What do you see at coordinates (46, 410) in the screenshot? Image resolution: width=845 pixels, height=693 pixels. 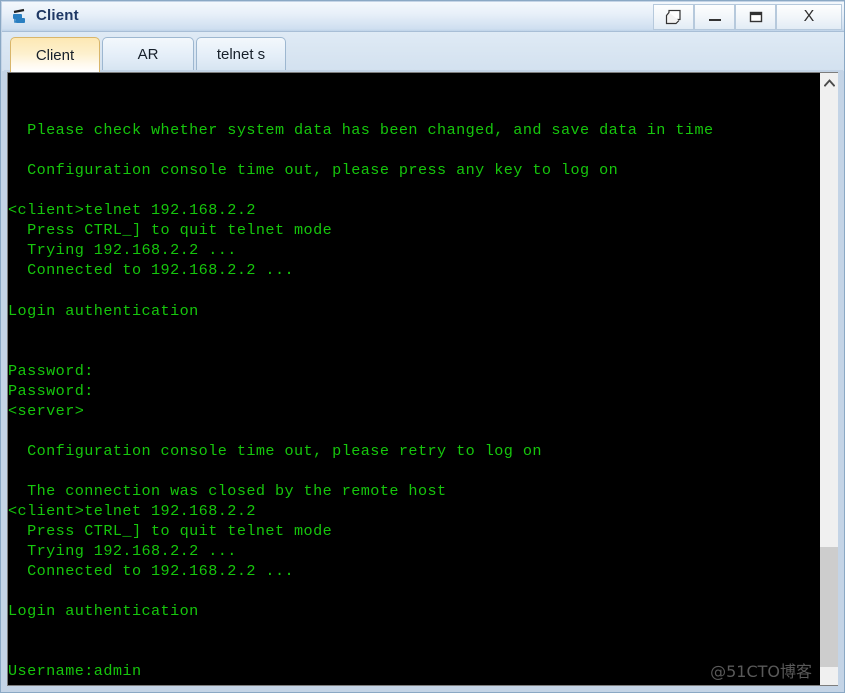 I see `terminal-line: <server>` at bounding box center [46, 410].